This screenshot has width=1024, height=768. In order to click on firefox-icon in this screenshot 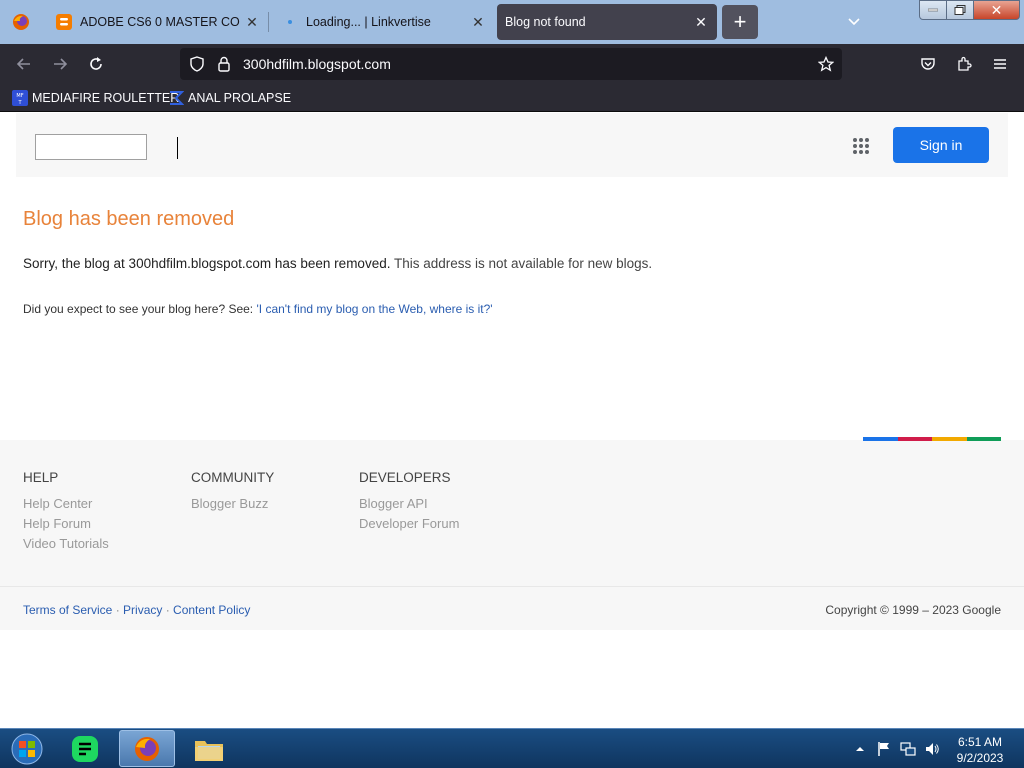, I will do `click(21, 22)`.